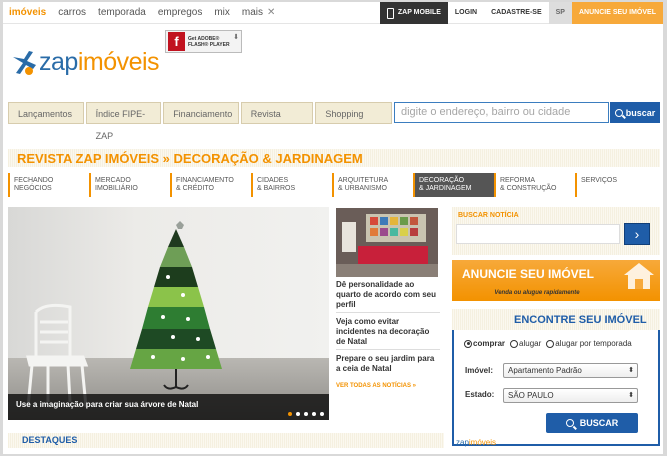 The width and height of the screenshot is (667, 456). I want to click on subnav-cidades-bairros: CIDADES & BAIRROS, so click(291, 185).